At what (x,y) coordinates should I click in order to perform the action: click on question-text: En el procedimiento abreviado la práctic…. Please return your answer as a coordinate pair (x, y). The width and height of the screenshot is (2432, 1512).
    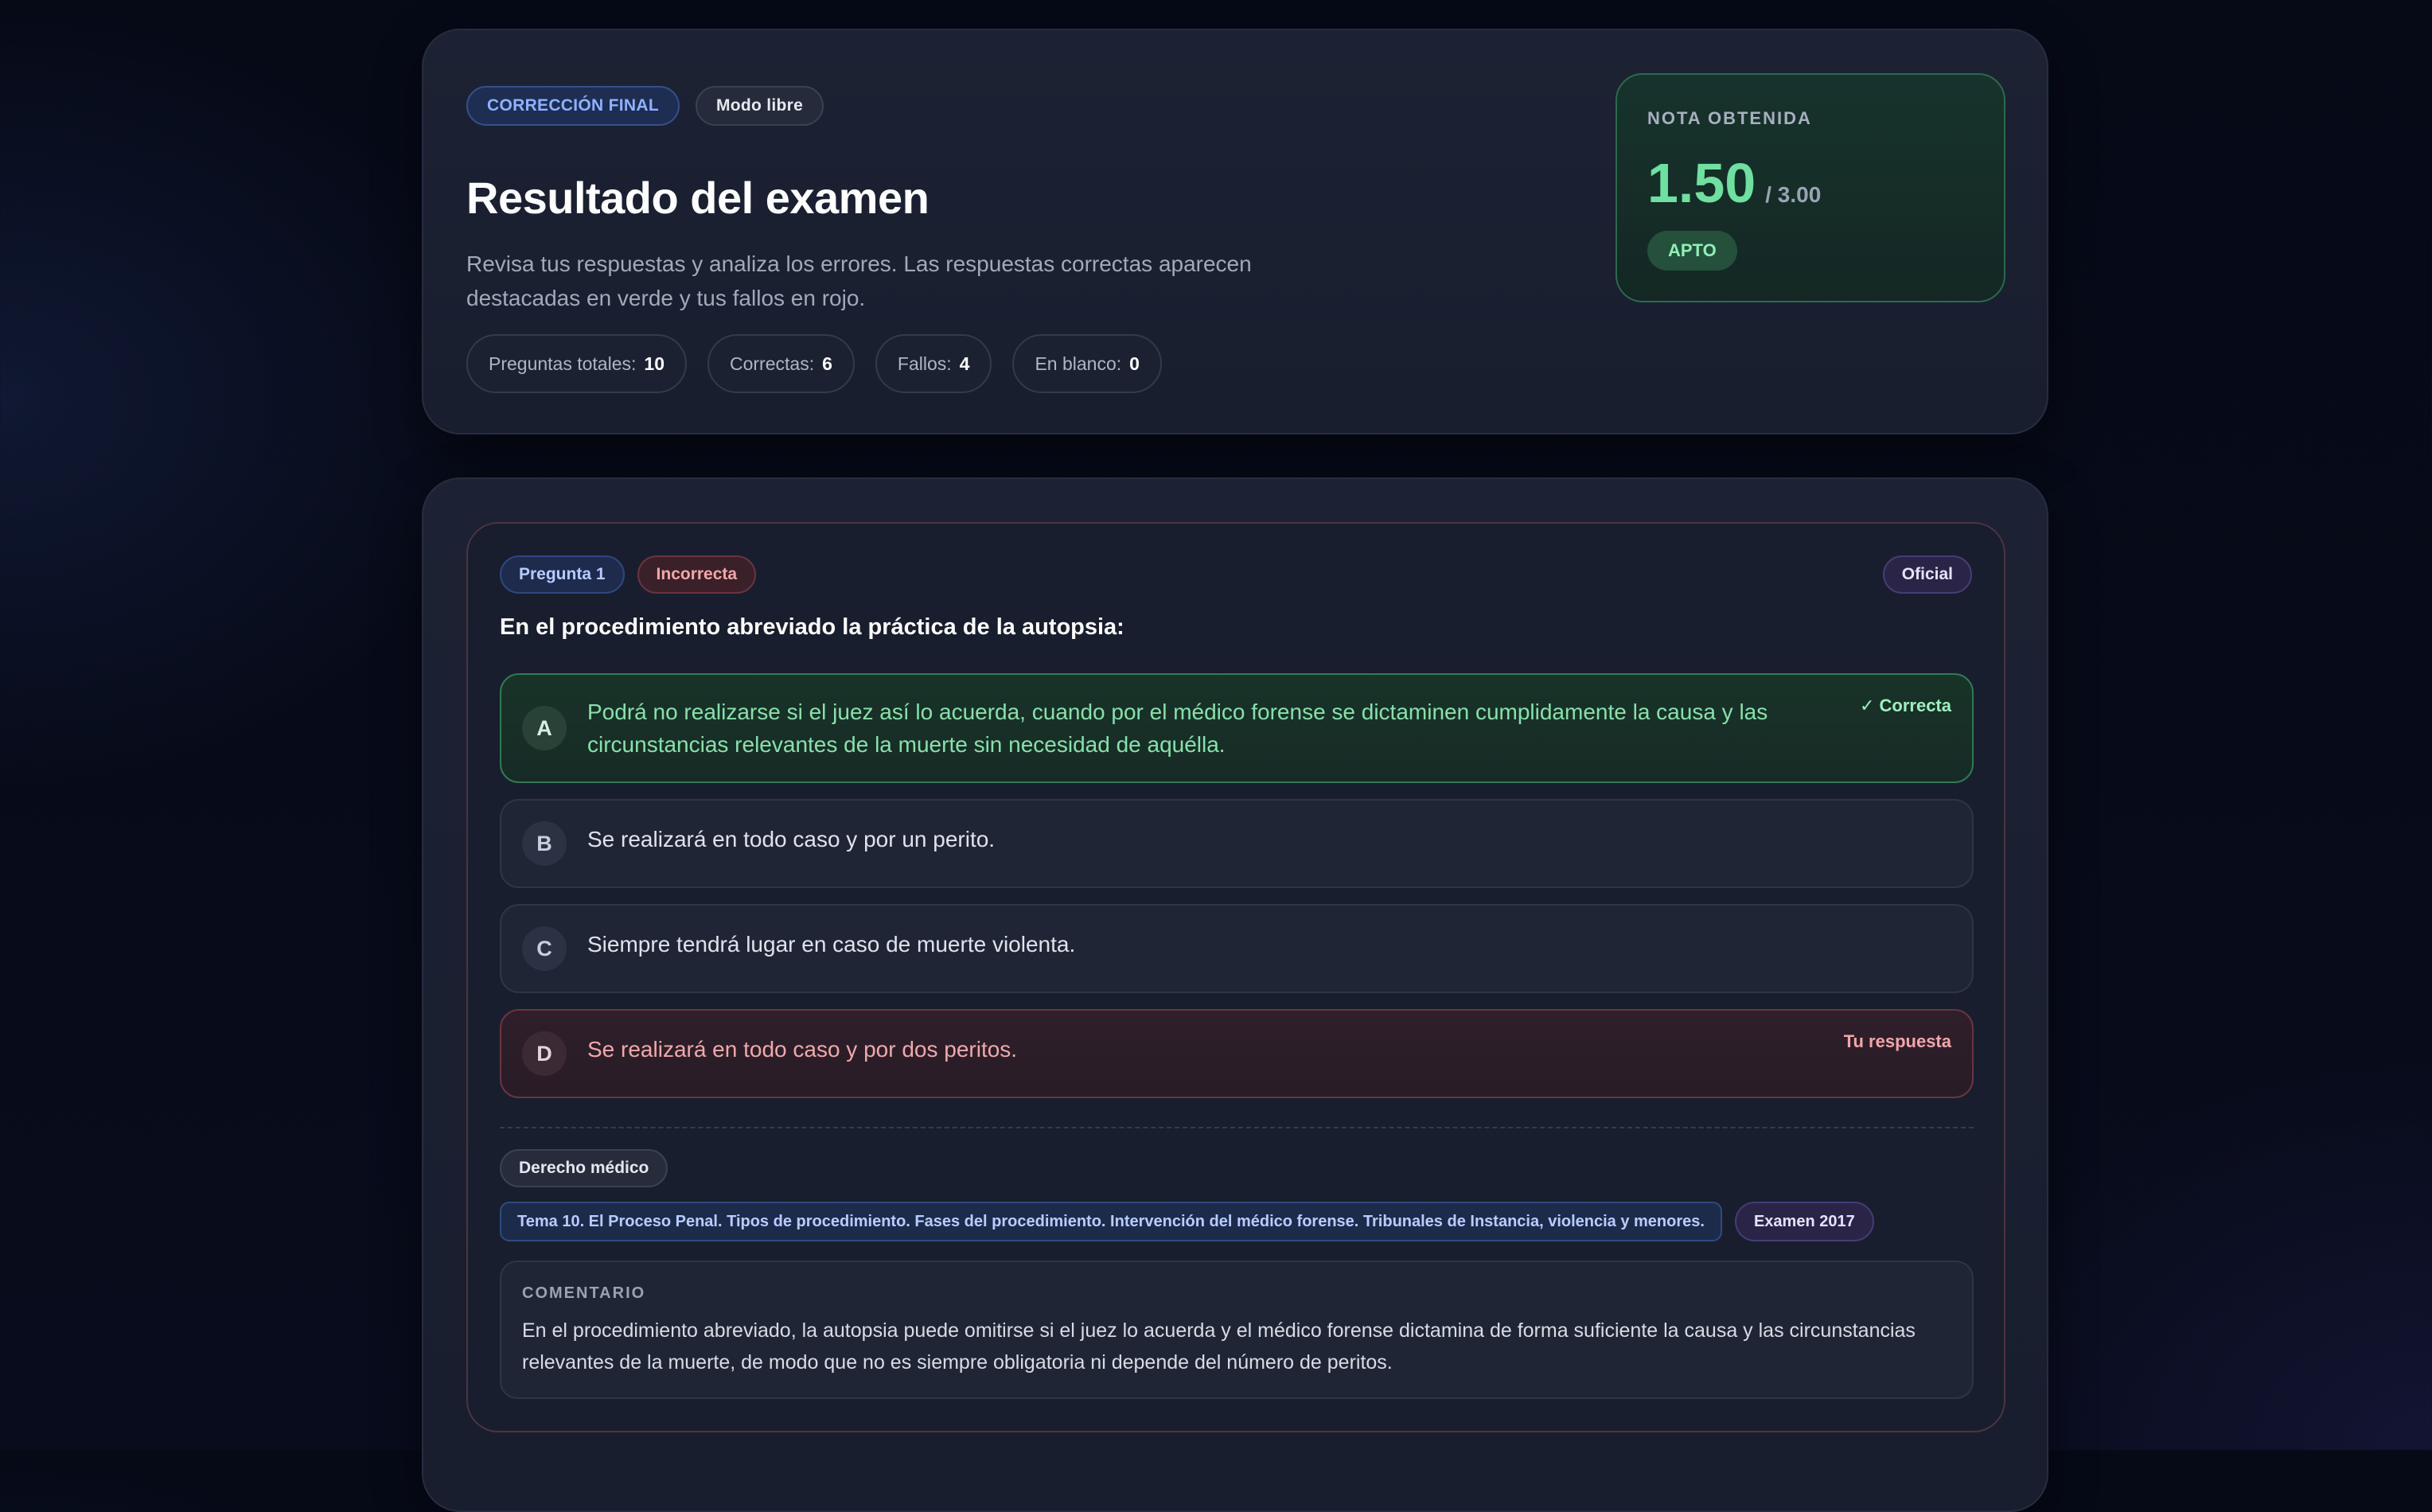
    Looking at the image, I should click on (812, 627).